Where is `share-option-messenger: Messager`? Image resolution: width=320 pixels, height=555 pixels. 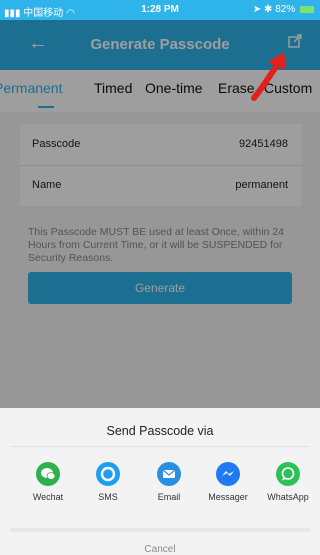 share-option-messenger: Messager is located at coordinates (228, 482).